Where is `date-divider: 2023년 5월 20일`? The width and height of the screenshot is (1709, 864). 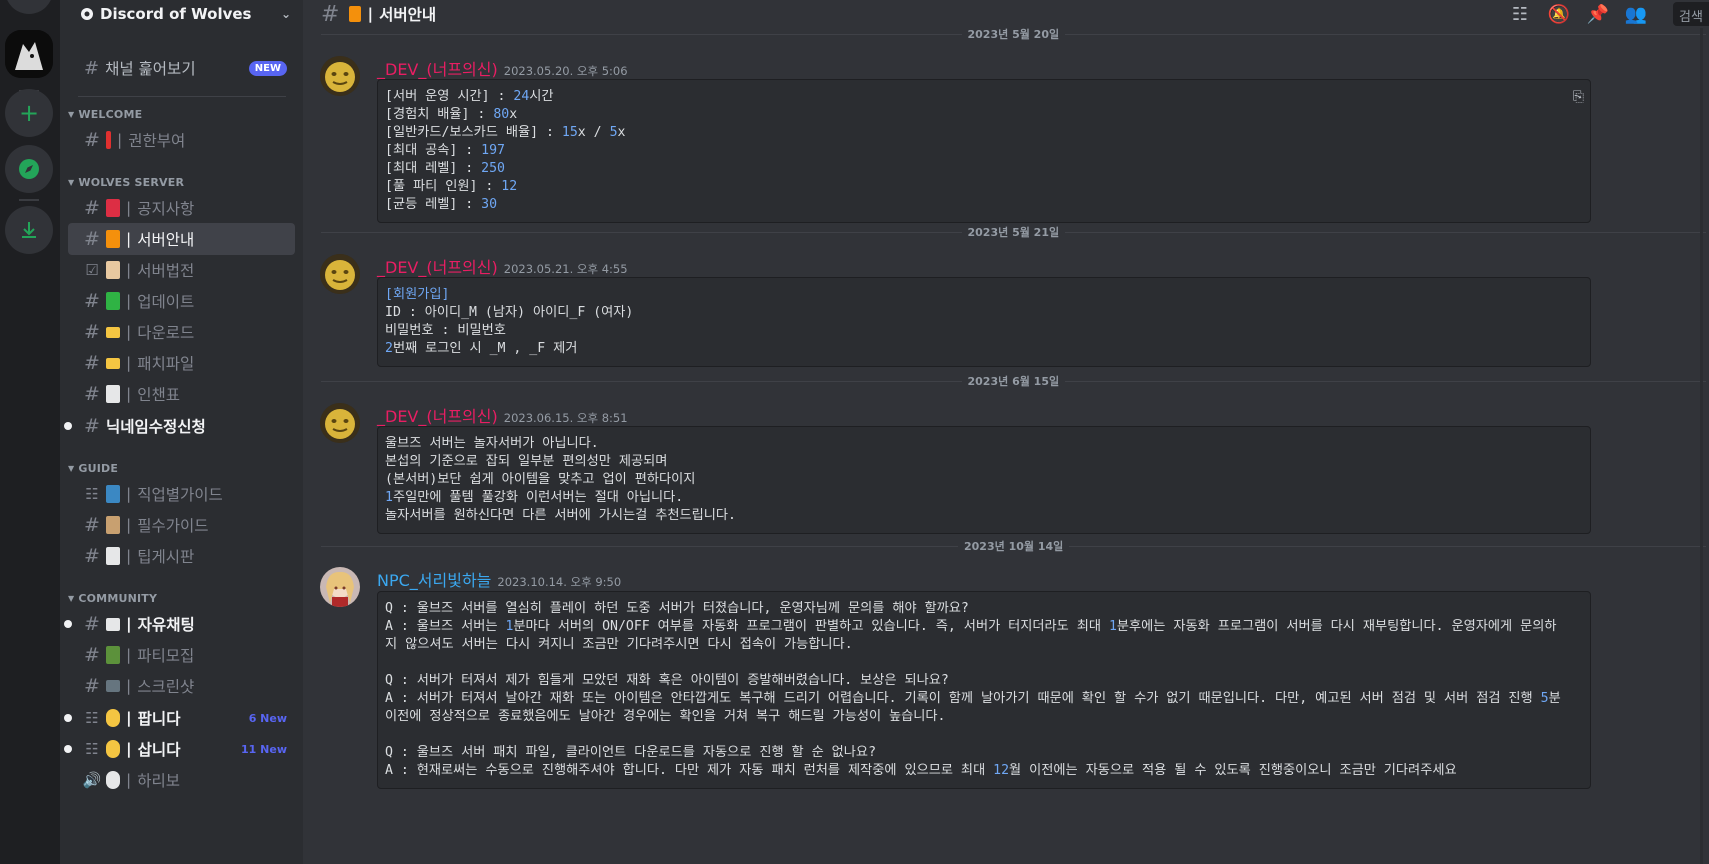 date-divider: 2023년 5월 20일 is located at coordinates (1013, 34).